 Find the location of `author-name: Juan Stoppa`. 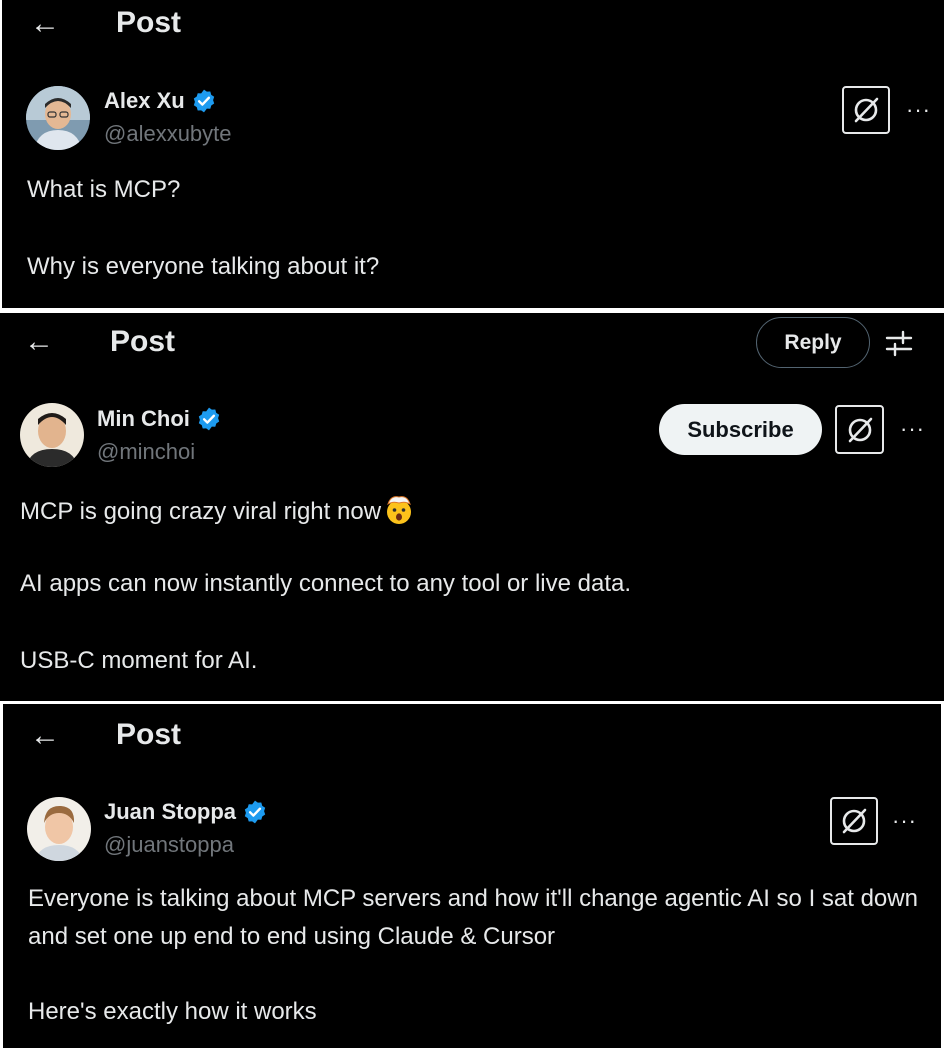

author-name: Juan Stoppa is located at coordinates (186, 812).